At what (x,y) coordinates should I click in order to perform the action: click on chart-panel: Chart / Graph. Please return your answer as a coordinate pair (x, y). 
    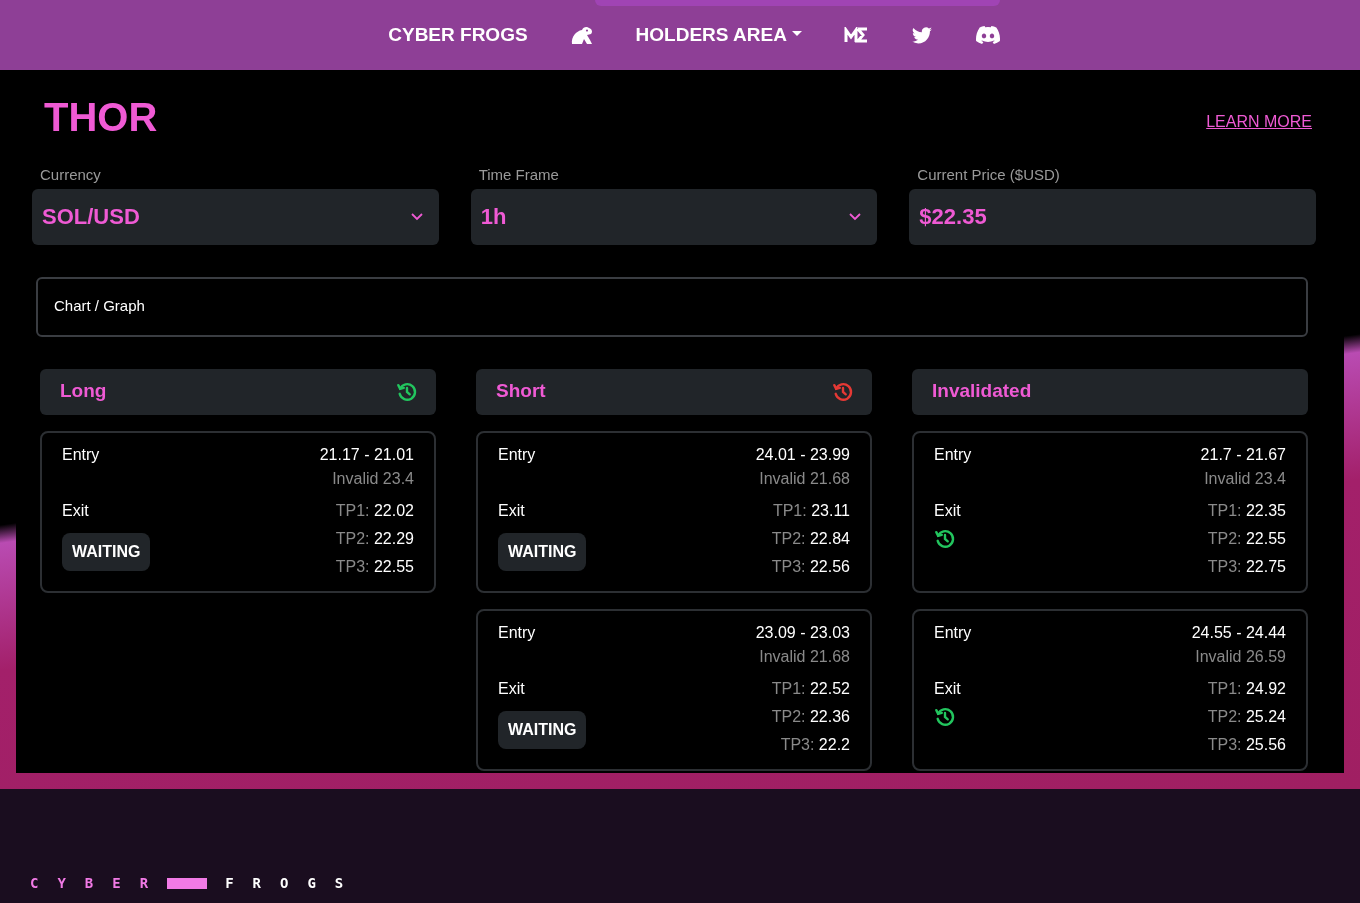
    Looking at the image, I should click on (672, 306).